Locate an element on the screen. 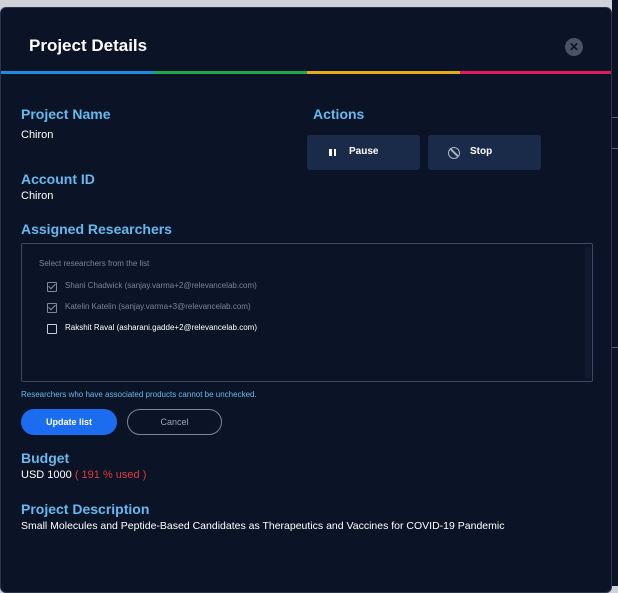 Image resolution: width=618 pixels, height=593 pixels. assigned-researchers-label: Assigned Researchers is located at coordinates (96, 229).